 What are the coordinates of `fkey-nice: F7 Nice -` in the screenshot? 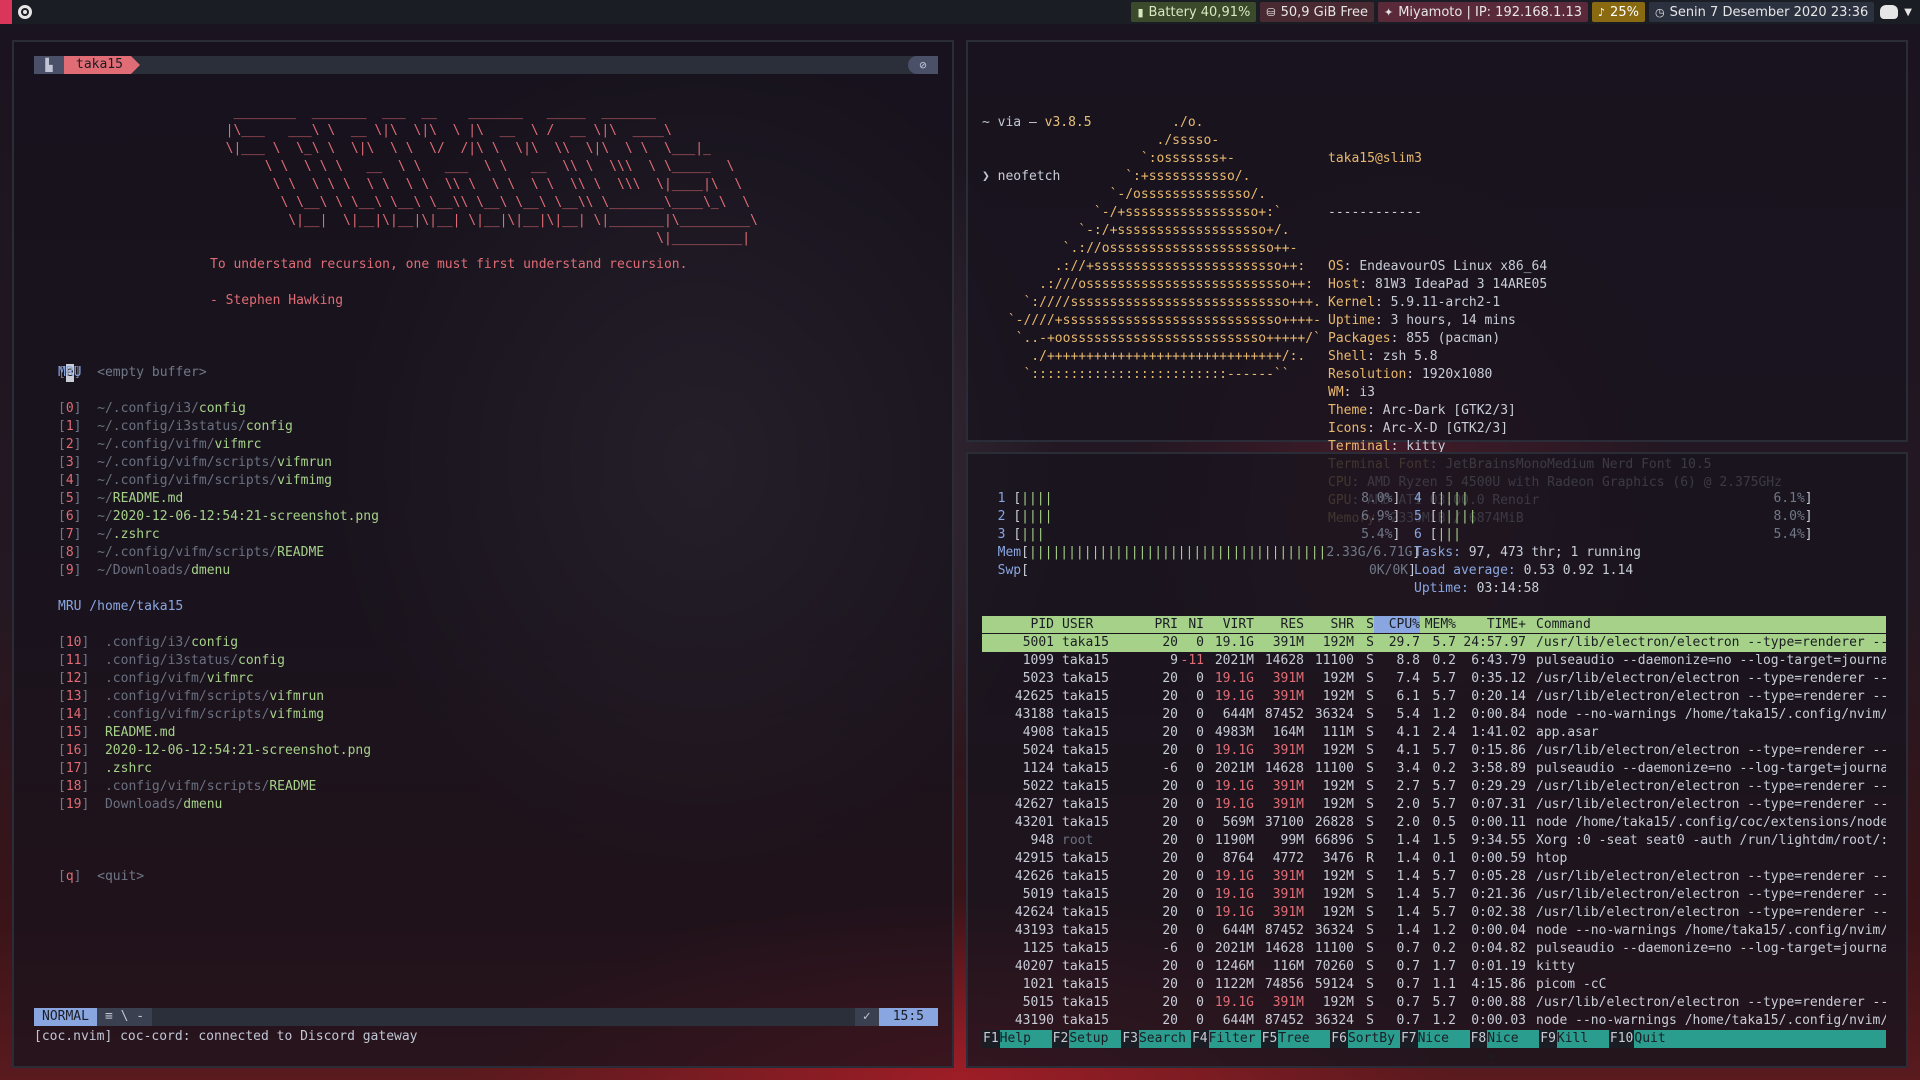 It's located at (1434, 1047).